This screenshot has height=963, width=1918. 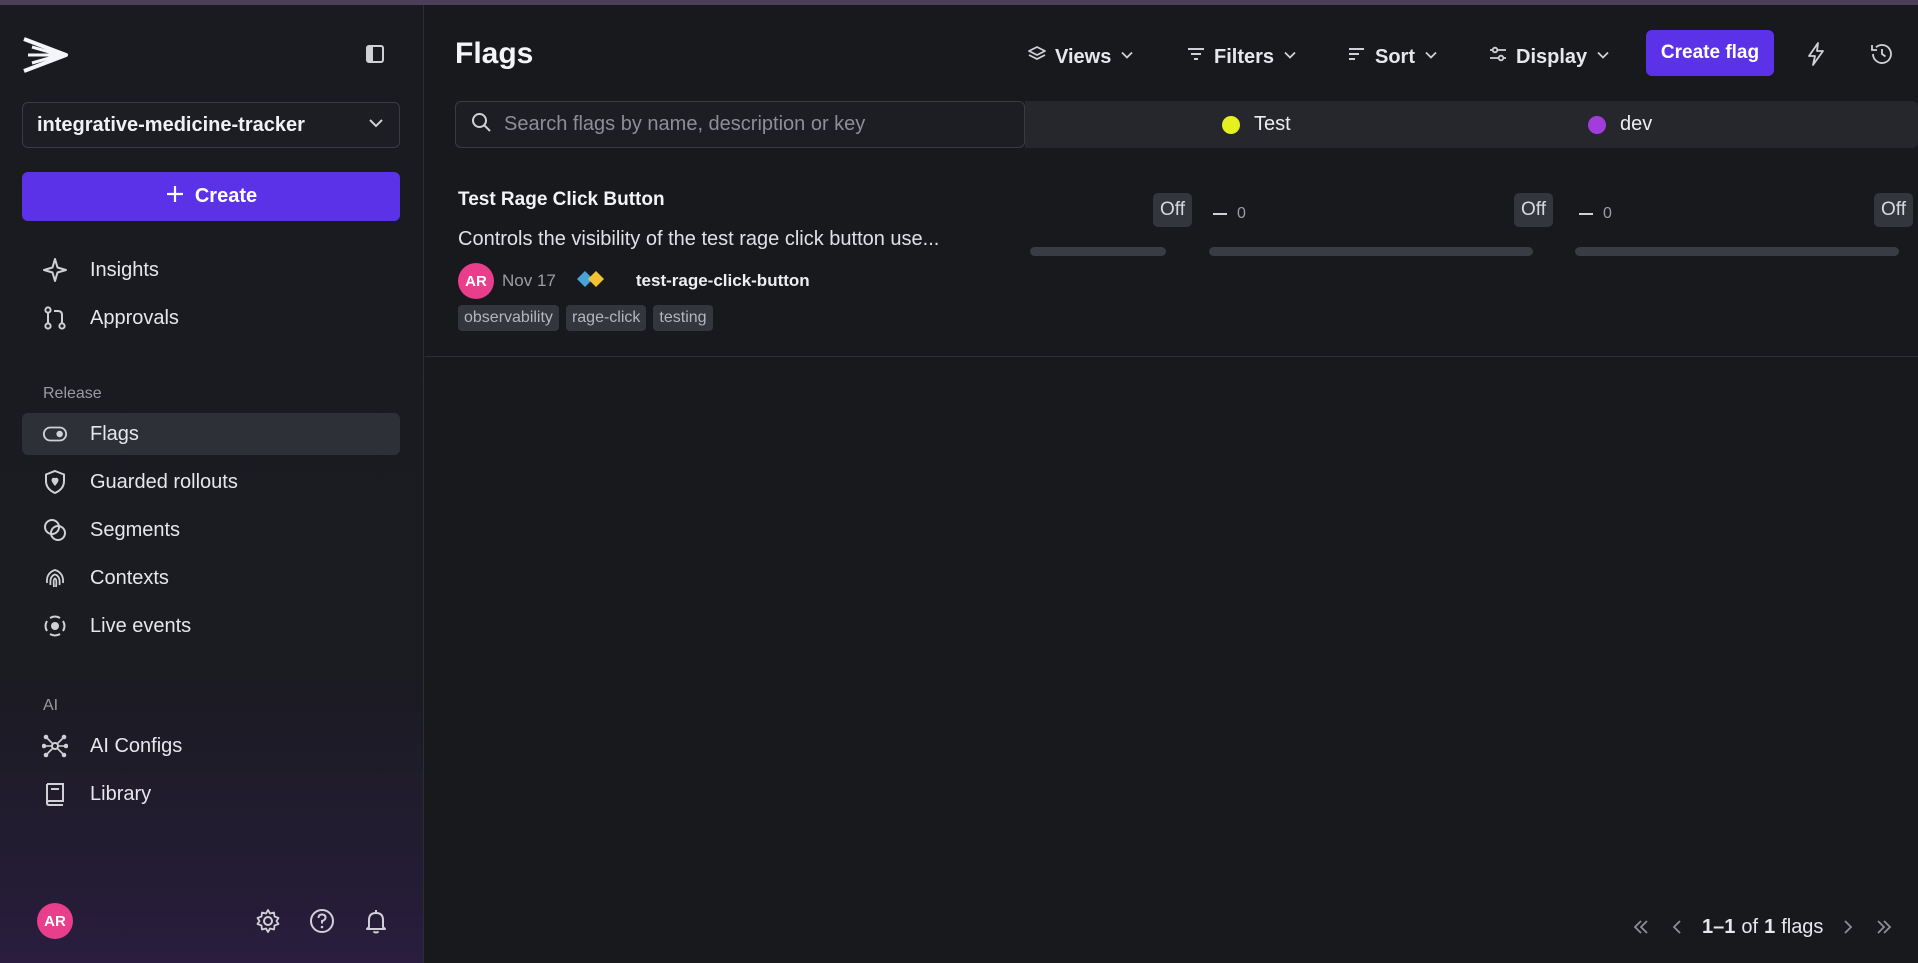 What do you see at coordinates (211, 270) in the screenshot?
I see `sidebar-item-insights: Insights` at bounding box center [211, 270].